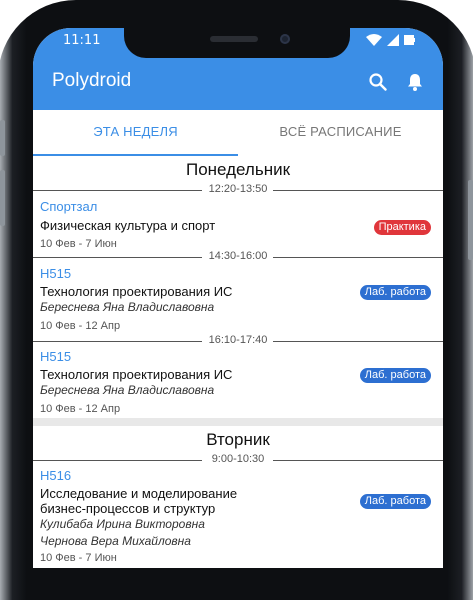 The height and width of the screenshot is (600, 473). I want to click on lesson-subject-line: Исследование и моделирование, so click(139, 493).